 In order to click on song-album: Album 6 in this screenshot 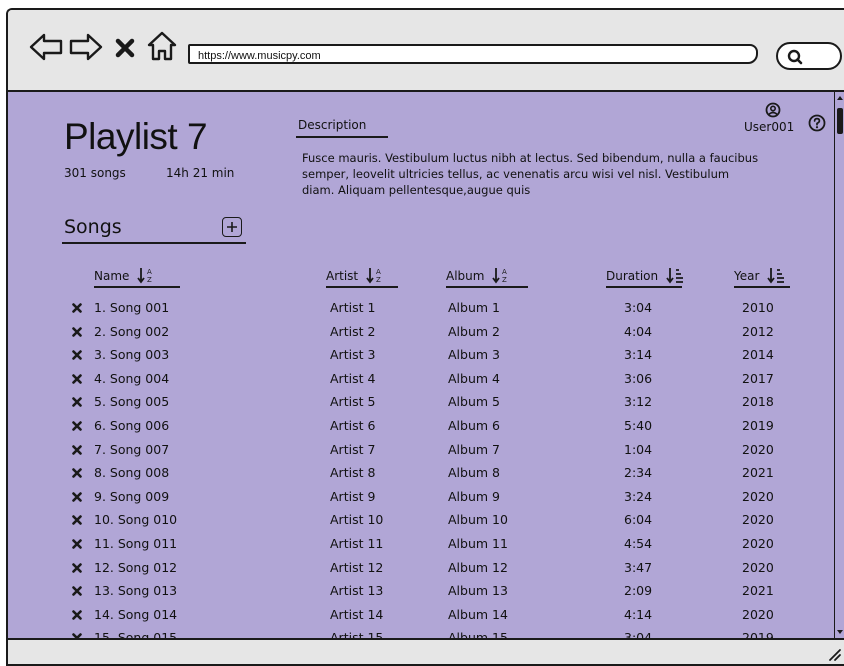, I will do `click(474, 425)`.